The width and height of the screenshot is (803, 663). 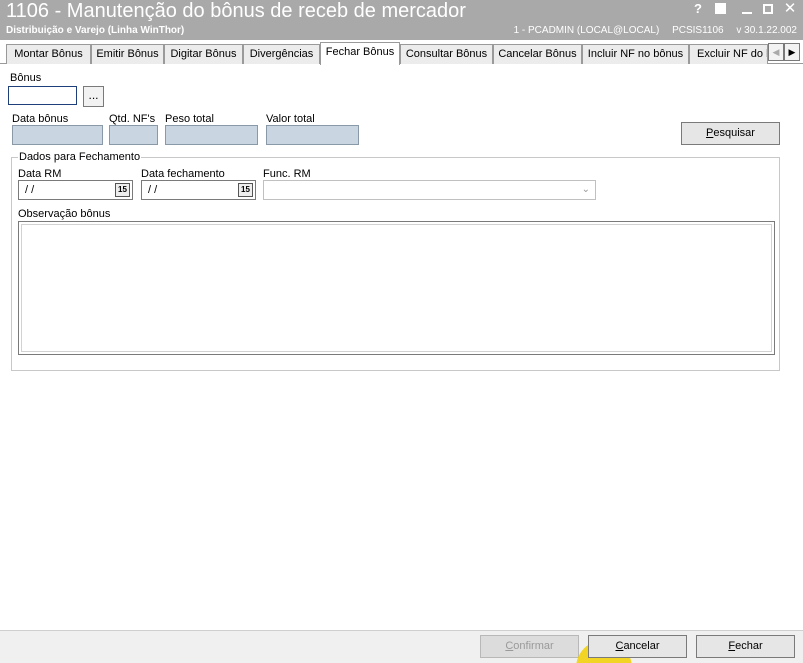 What do you see at coordinates (183, 174) in the screenshot?
I see `data-fechamento-label: Data fechamento` at bounding box center [183, 174].